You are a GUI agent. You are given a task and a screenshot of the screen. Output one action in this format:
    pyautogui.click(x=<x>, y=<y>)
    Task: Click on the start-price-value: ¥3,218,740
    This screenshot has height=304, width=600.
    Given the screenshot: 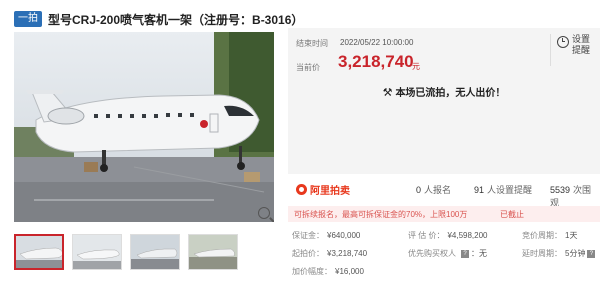 What is the action you would take?
    pyautogui.click(x=347, y=253)
    